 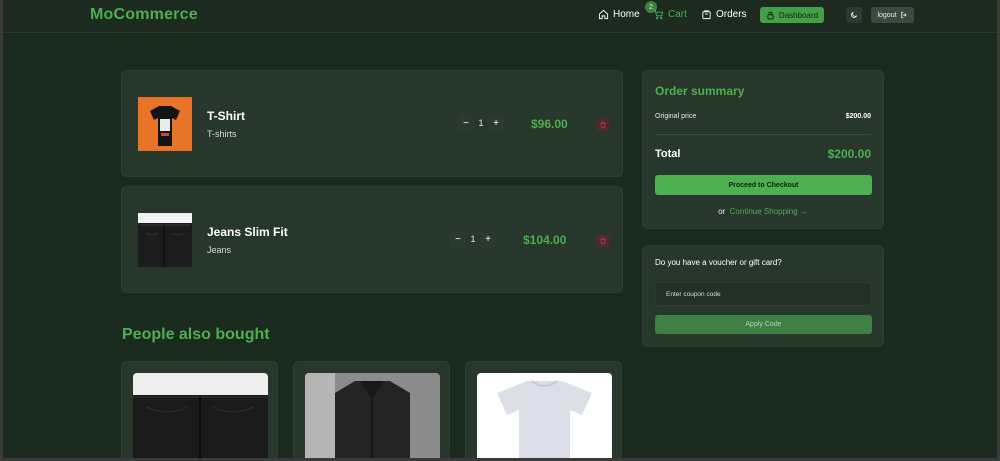 I want to click on jeans-recommendation-image, so click(x=200, y=416).